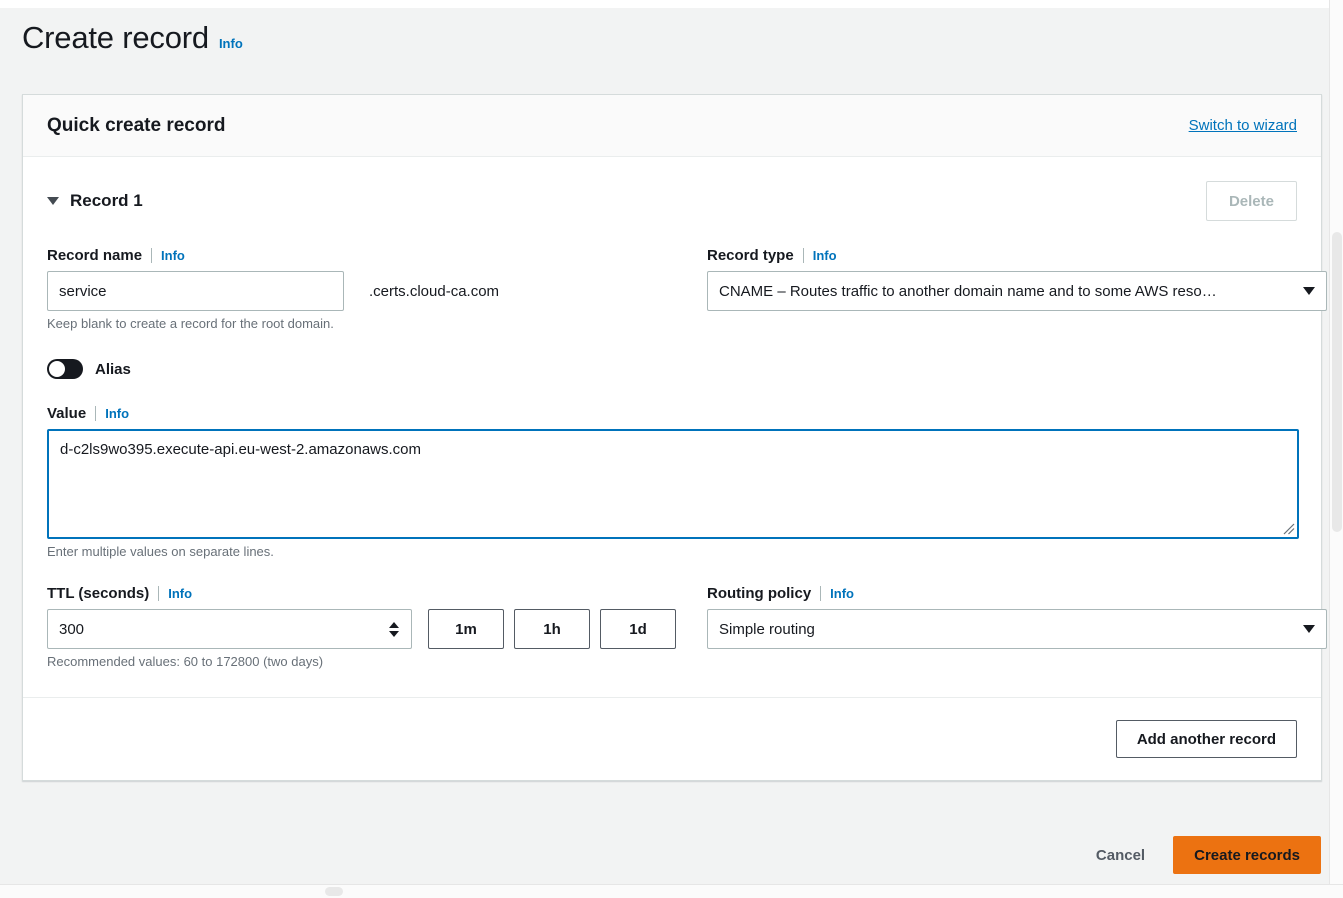 This screenshot has width=1343, height=898. Describe the element at coordinates (1017, 255) in the screenshot. I see `record-type-label-row: Record type Info` at that location.